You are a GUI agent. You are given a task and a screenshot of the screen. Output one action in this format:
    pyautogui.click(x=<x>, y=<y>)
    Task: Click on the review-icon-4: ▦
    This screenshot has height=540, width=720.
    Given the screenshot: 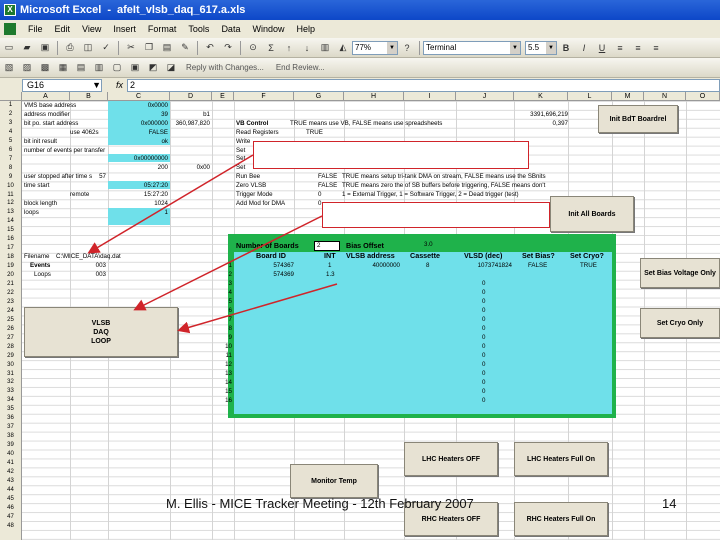 What is the action you would take?
    pyautogui.click(x=63, y=68)
    